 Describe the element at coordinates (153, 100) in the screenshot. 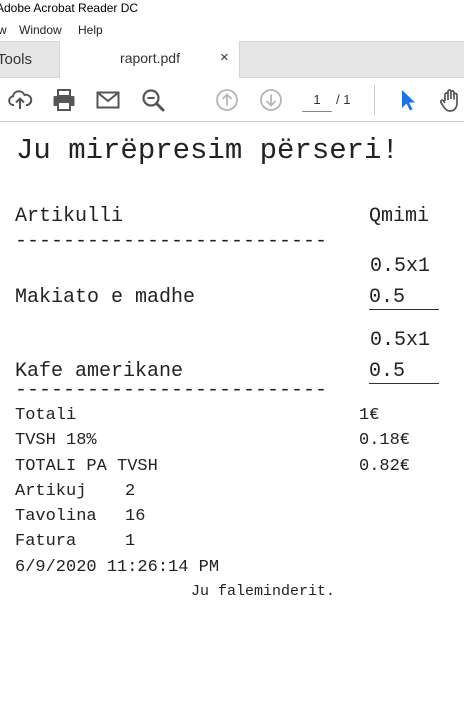

I see `zoom-icon` at that location.